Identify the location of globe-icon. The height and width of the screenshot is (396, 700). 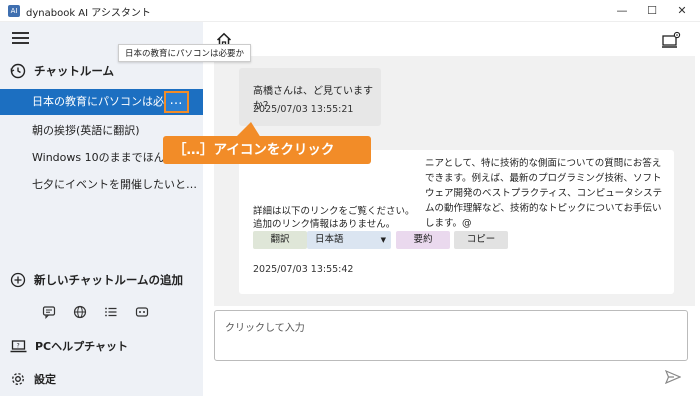
(80, 313).